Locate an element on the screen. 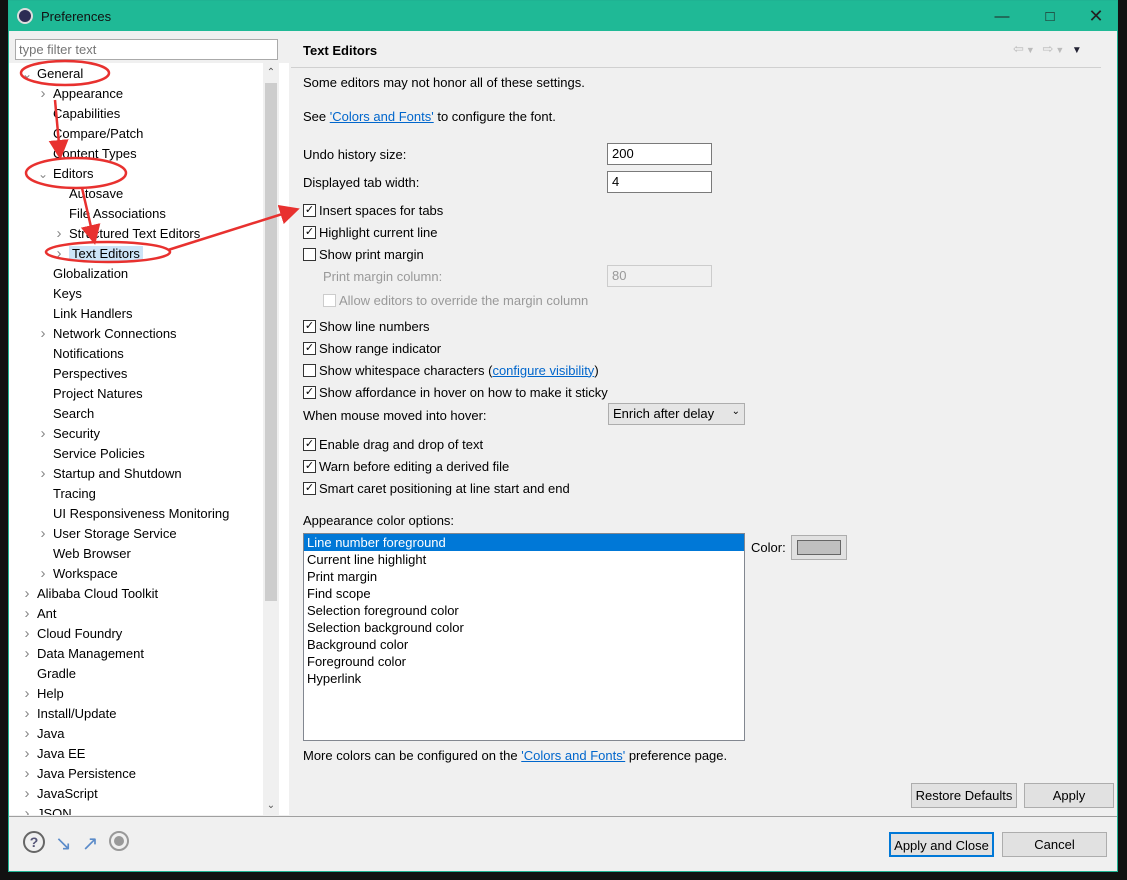  tree-item: Link Handlers is located at coordinates (93, 314).